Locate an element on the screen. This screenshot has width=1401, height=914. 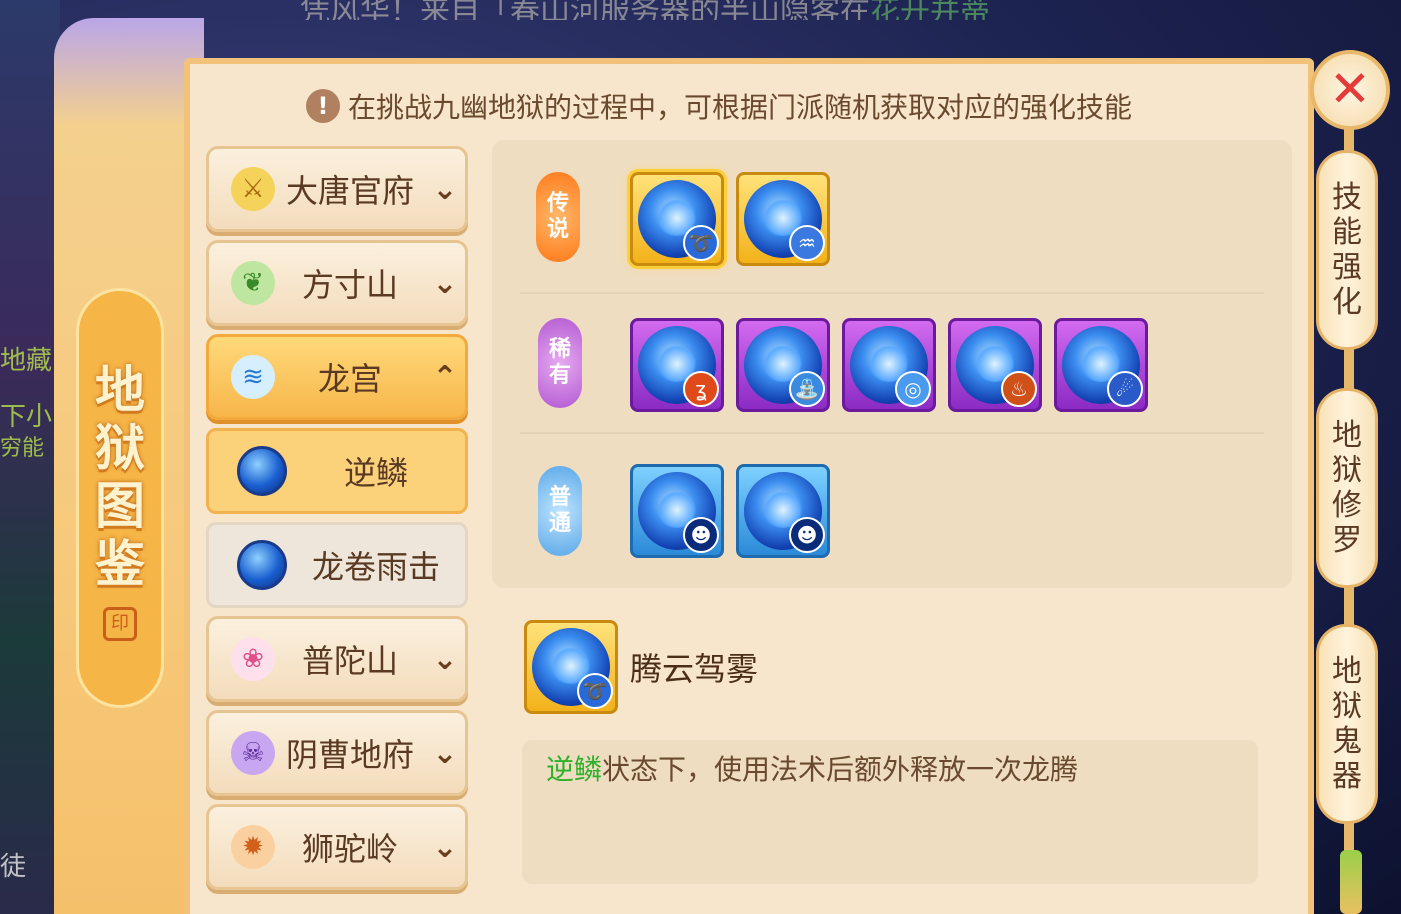
tier-badge-legend: 传说 is located at coordinates (558, 217).